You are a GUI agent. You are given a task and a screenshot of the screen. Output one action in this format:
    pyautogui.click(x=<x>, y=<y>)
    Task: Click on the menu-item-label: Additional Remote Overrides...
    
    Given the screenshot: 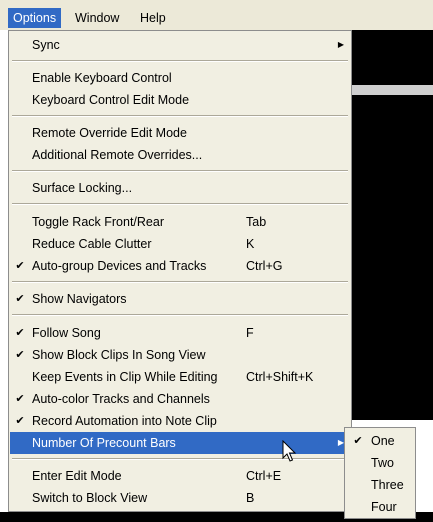 What is the action you would take?
    pyautogui.click(x=117, y=155)
    